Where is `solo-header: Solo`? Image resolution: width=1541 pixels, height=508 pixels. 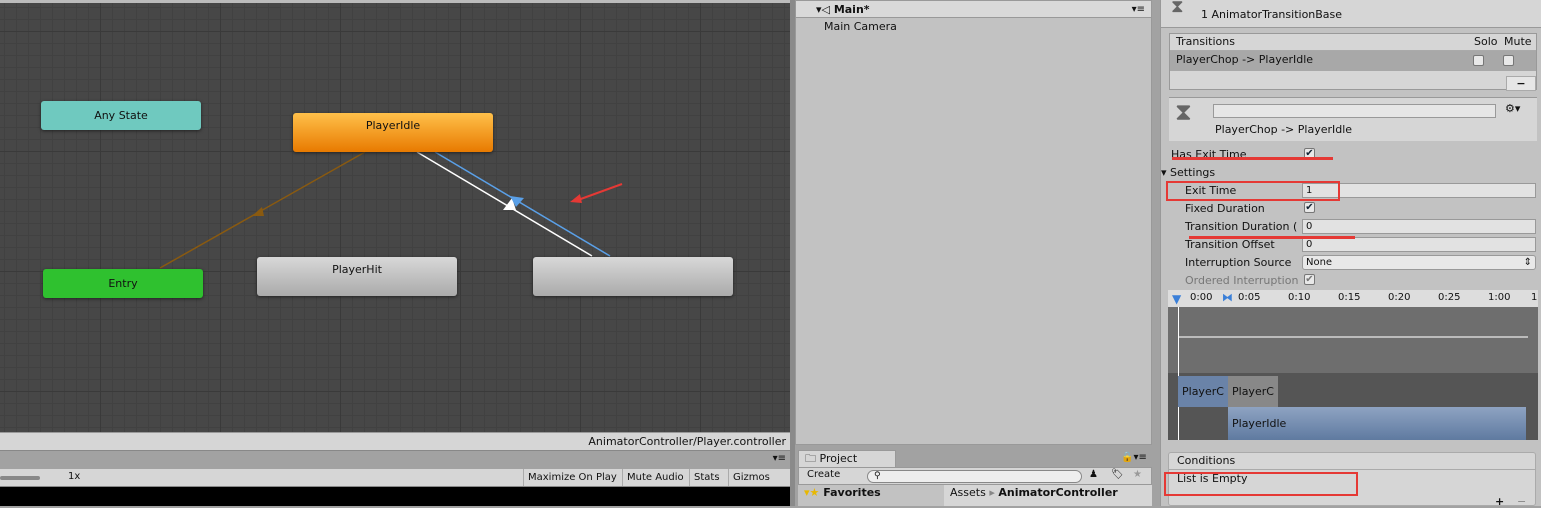 solo-header: Solo is located at coordinates (1486, 41).